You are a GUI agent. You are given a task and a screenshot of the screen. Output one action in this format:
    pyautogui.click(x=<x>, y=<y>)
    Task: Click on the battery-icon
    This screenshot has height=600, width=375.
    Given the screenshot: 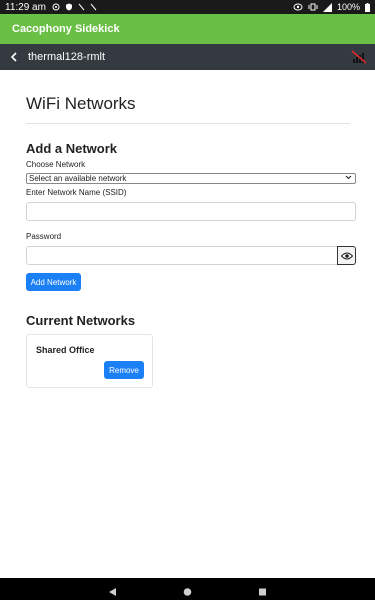 What is the action you would take?
    pyautogui.click(x=367, y=7)
    